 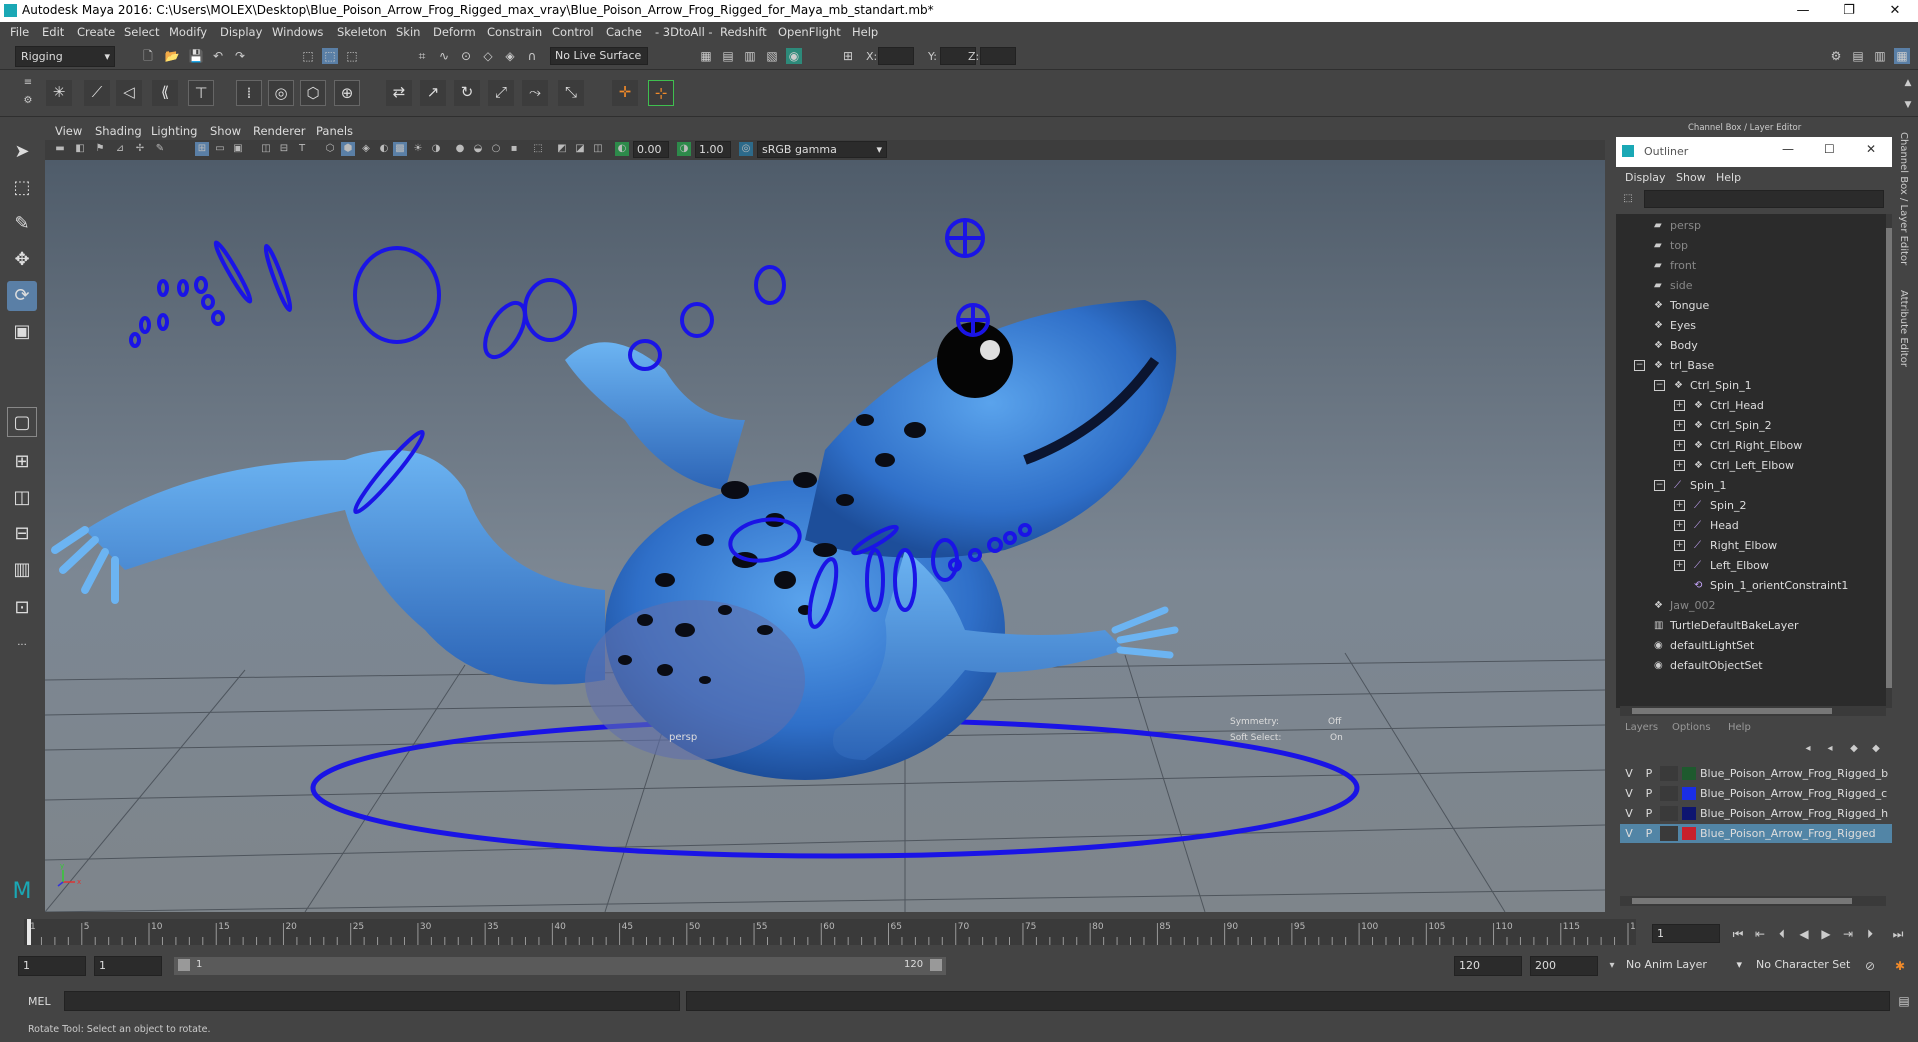 I want to click on lasso-tool-icon: ⬚, so click(x=22, y=188).